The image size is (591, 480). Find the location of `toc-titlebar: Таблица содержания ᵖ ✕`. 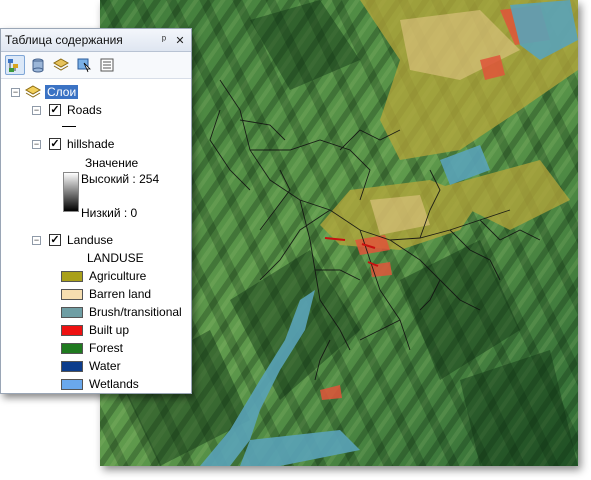

toc-titlebar: Таблица содержания ᵖ ✕ is located at coordinates (96, 40).